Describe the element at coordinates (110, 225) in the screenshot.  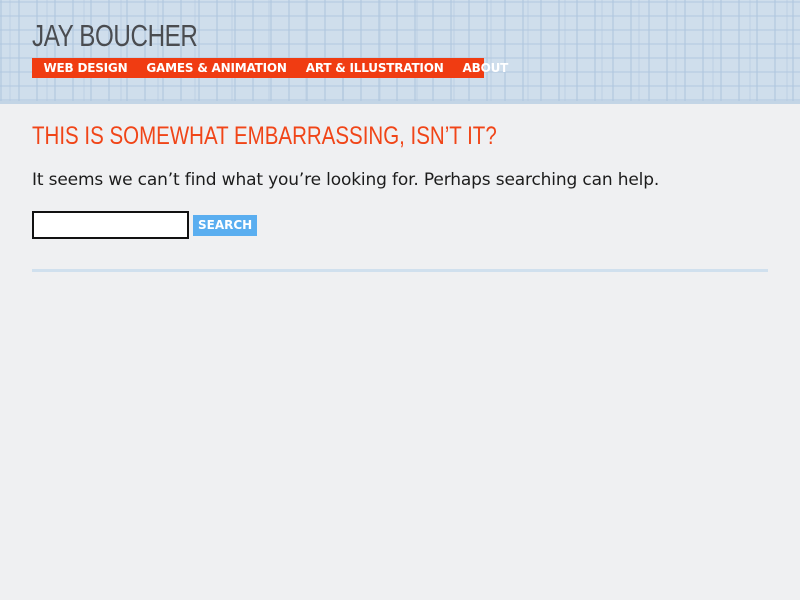
I see `search-input` at that location.